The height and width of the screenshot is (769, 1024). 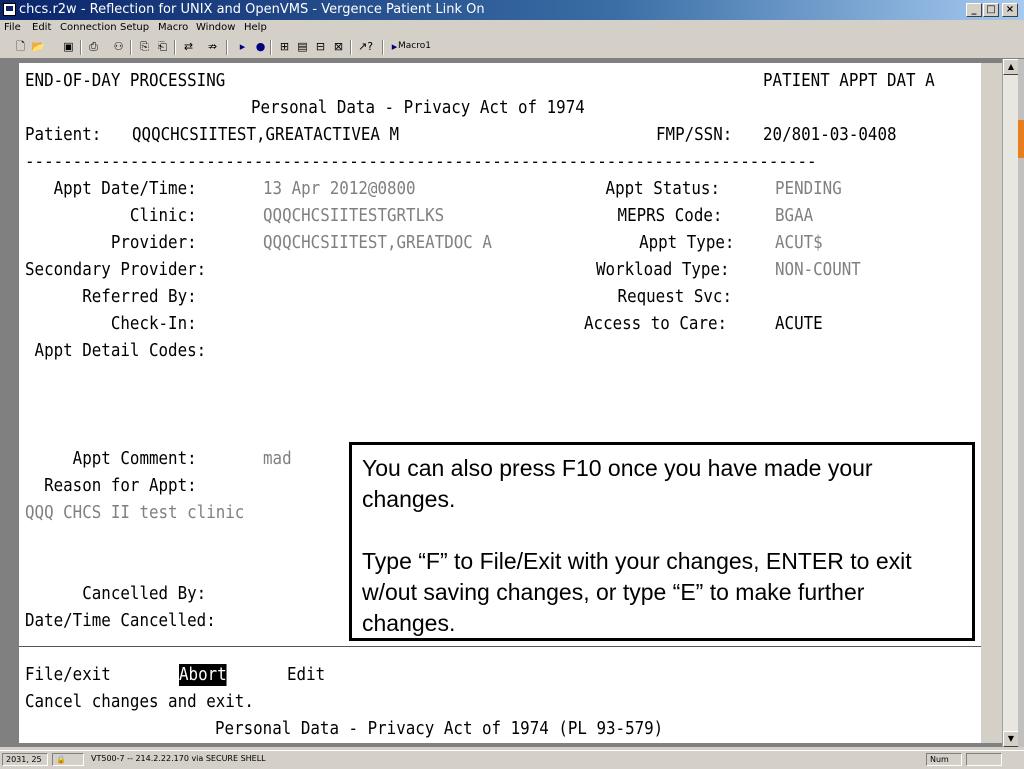 I want to click on menu-file: File, so click(x=12, y=27).